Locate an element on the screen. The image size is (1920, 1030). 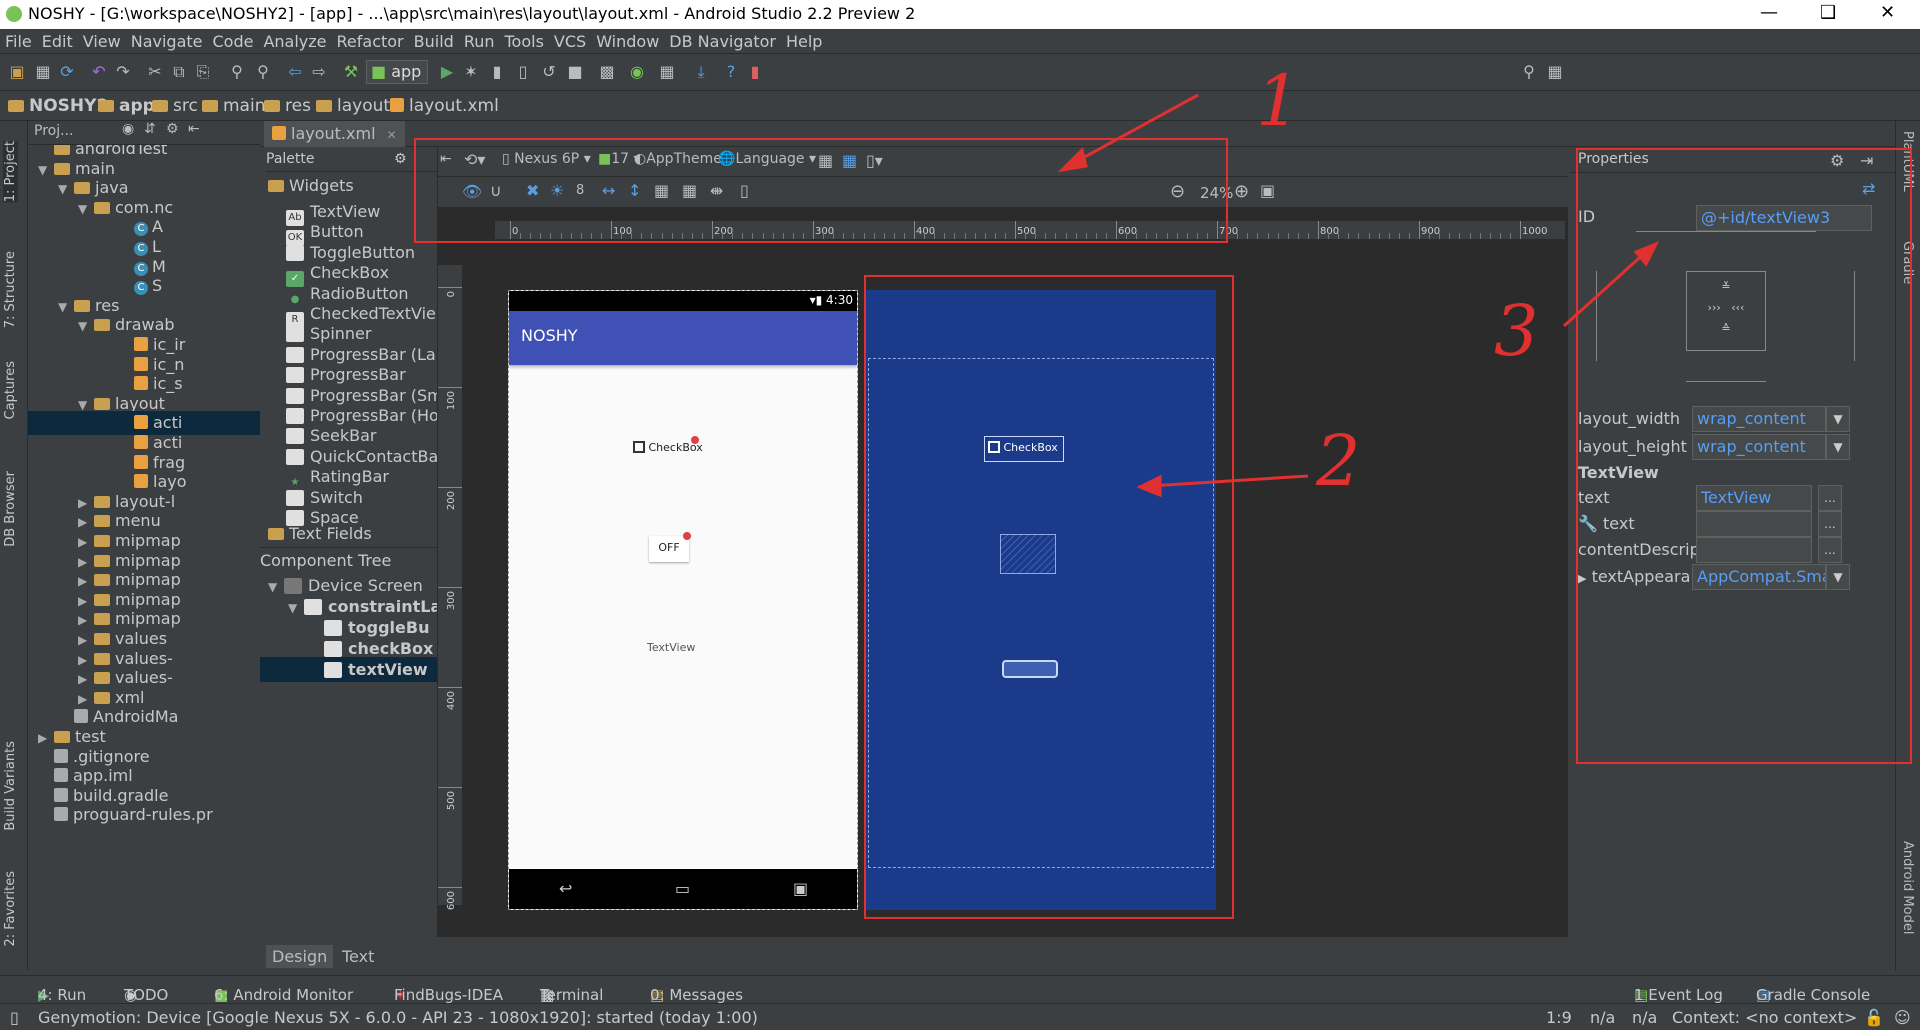
arrow-3-head is located at coordinates (1646, 254).